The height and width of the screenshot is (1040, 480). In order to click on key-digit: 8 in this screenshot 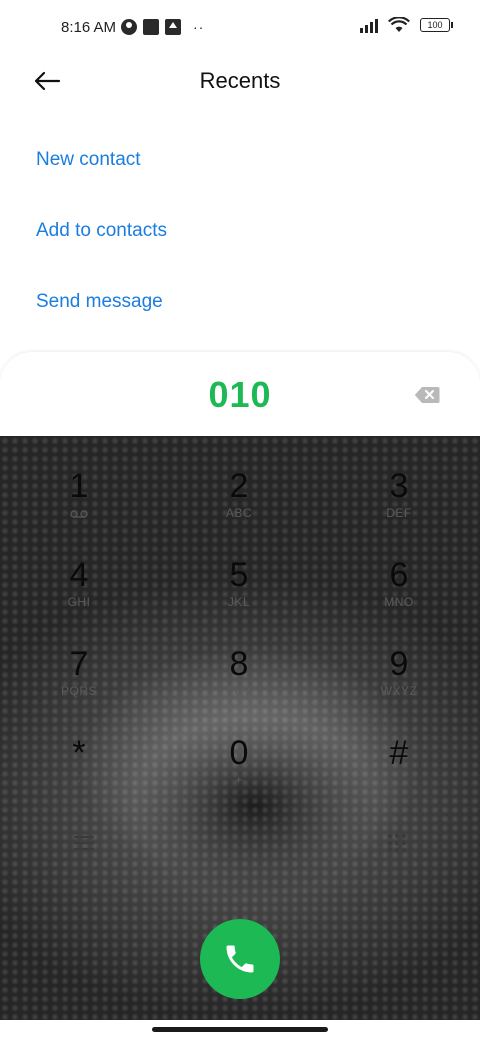, I will do `click(239, 664)`.